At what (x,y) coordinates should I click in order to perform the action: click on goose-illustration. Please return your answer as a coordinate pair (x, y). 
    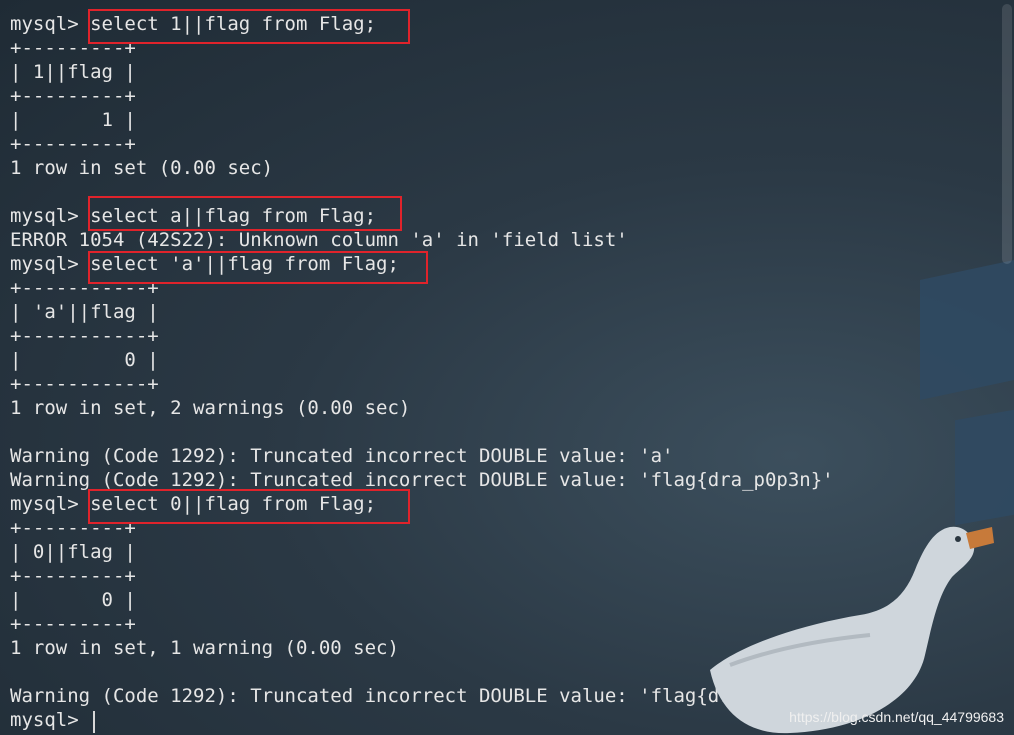
    Looking at the image, I should click on (852, 630).